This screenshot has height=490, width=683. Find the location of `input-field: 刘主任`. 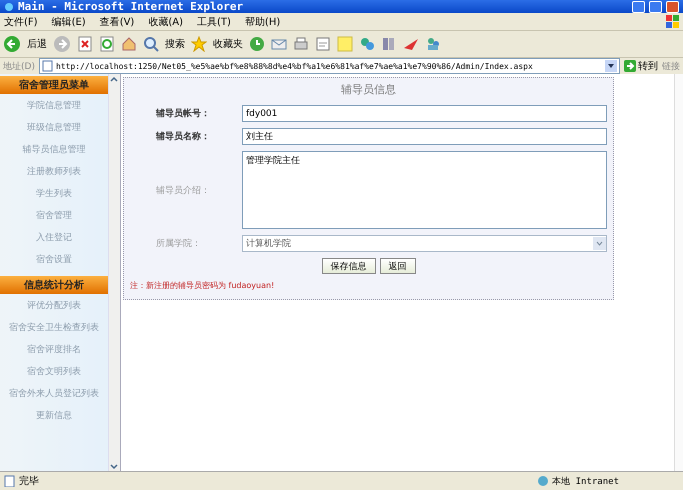

input-field: 刘主任 is located at coordinates (424, 136).